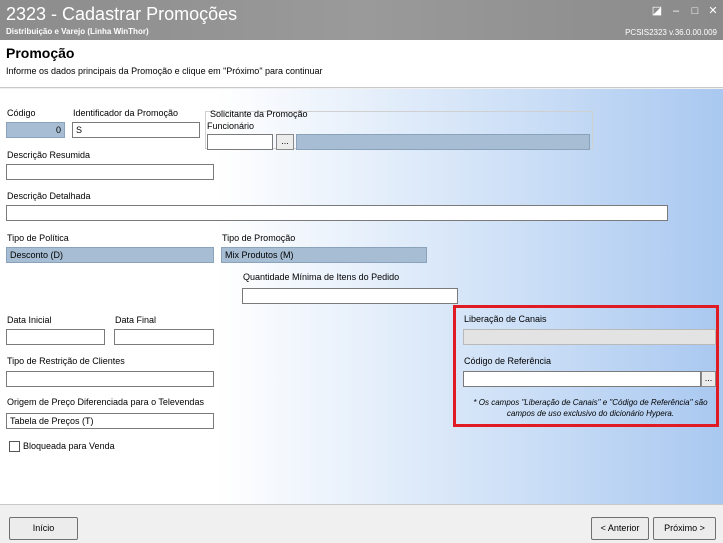 This screenshot has width=723, height=543. Describe the element at coordinates (321, 277) in the screenshot. I see `qtd-minima-label: Quantidade Mínima de Itens do Pedido` at that location.